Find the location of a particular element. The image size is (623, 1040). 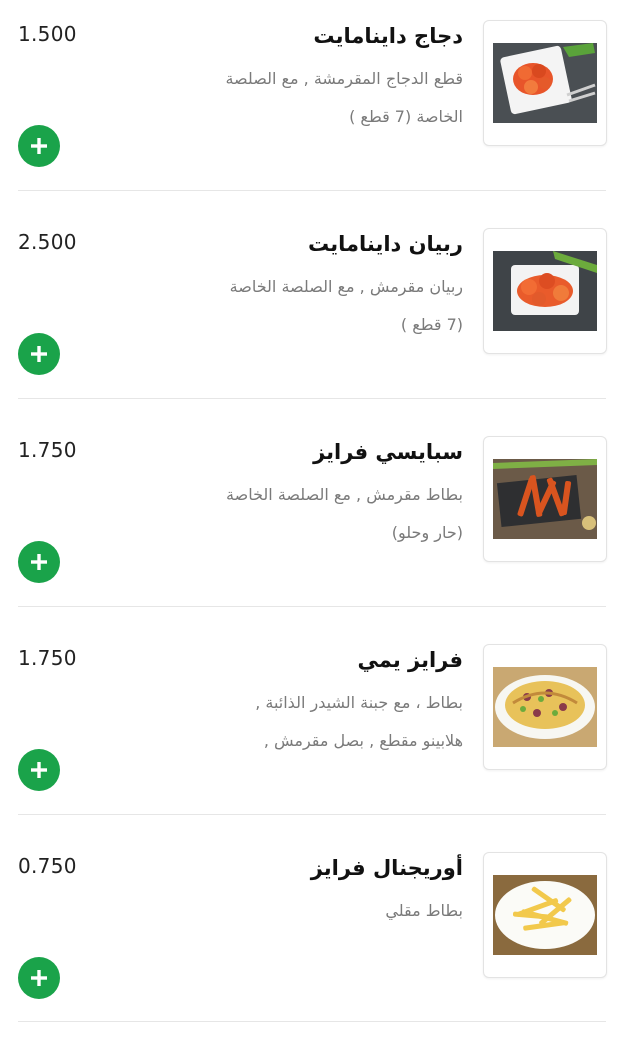

item-price: 1.500 is located at coordinates (47, 34).